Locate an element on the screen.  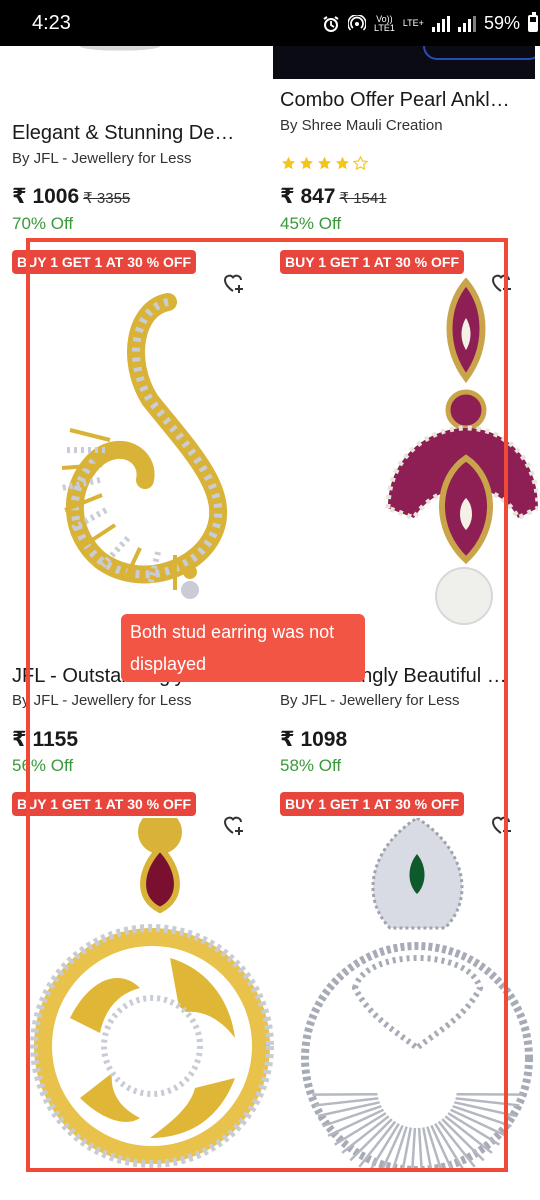
pearl-drop-earring-image is located at coordinates (461, 451).